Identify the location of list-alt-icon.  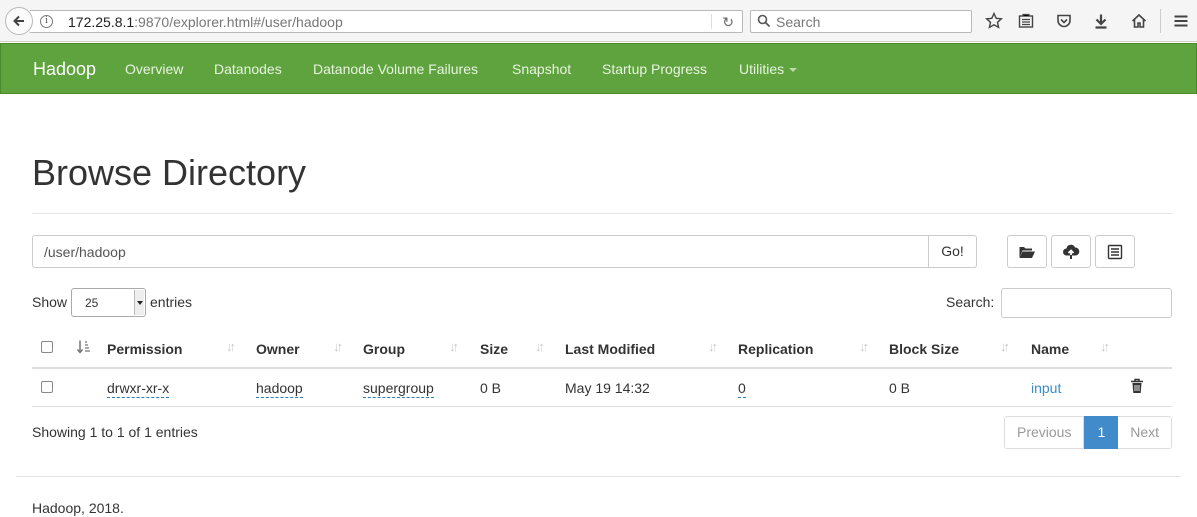
(1115, 251).